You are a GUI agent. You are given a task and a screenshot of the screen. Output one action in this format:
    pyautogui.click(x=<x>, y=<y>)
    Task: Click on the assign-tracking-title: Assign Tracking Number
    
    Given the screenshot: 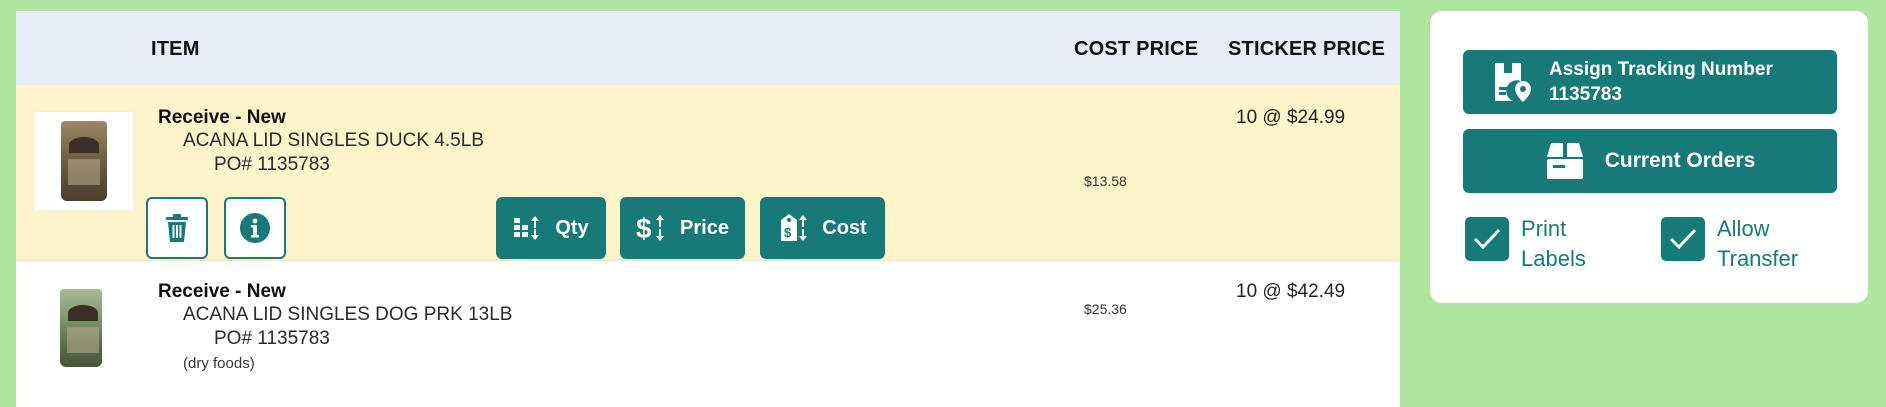 What is the action you would take?
    pyautogui.click(x=1661, y=69)
    